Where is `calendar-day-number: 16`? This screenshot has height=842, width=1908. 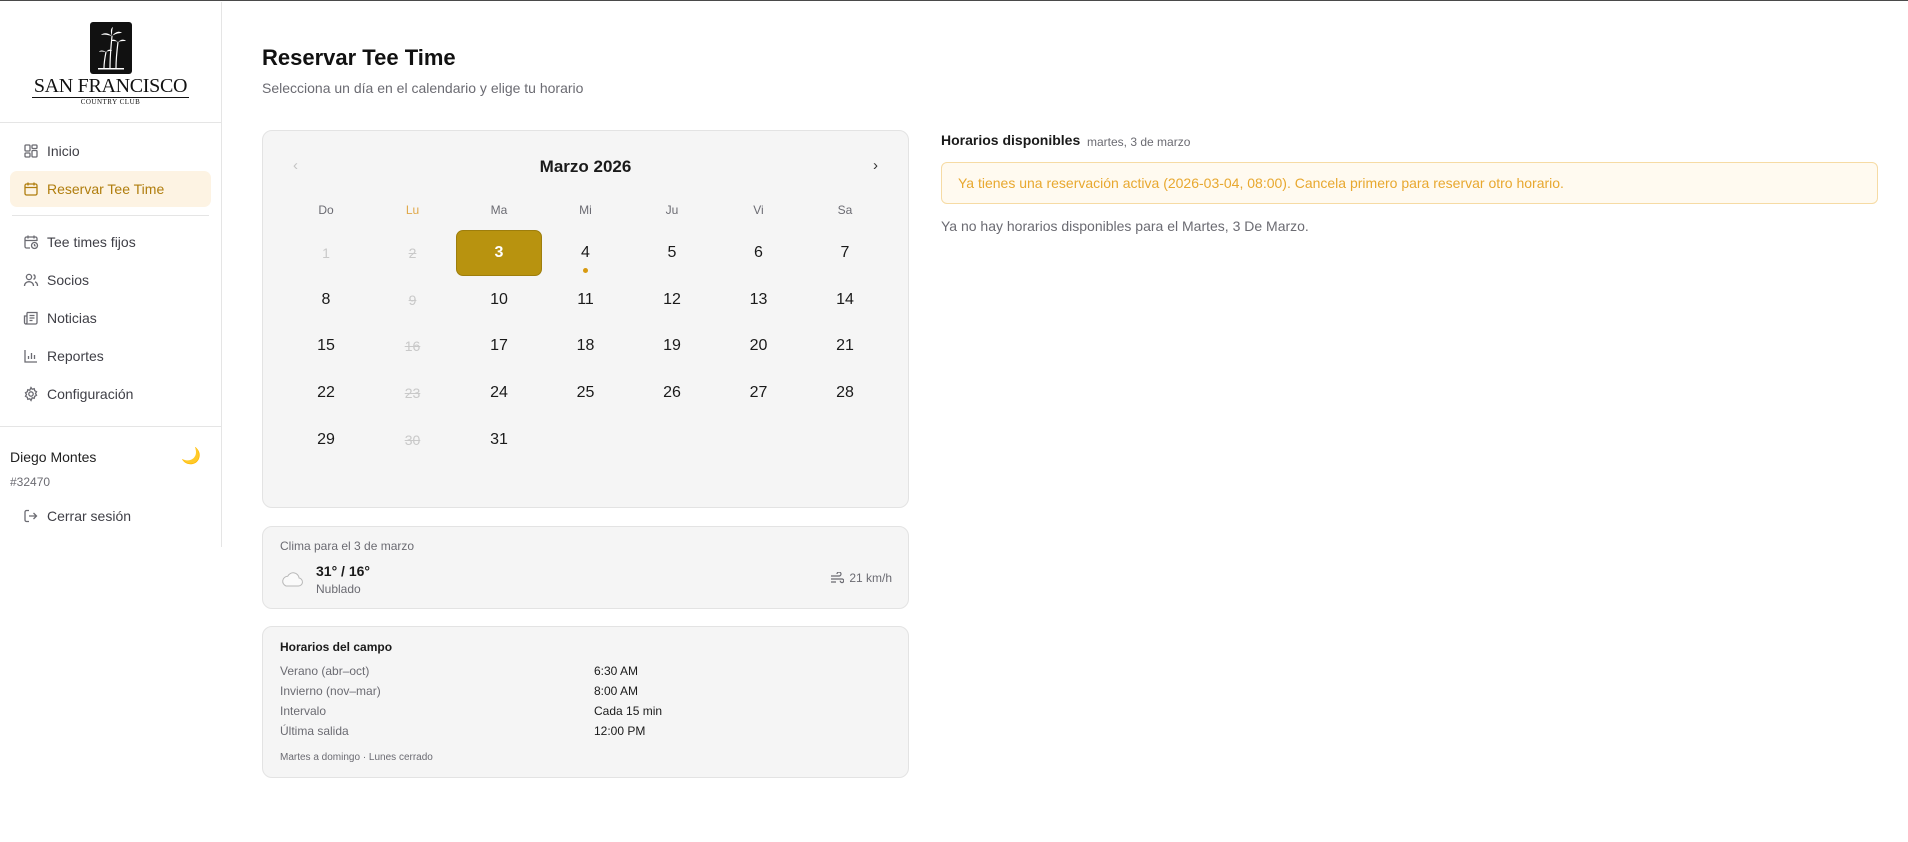
calendar-day-number: 16 is located at coordinates (412, 346).